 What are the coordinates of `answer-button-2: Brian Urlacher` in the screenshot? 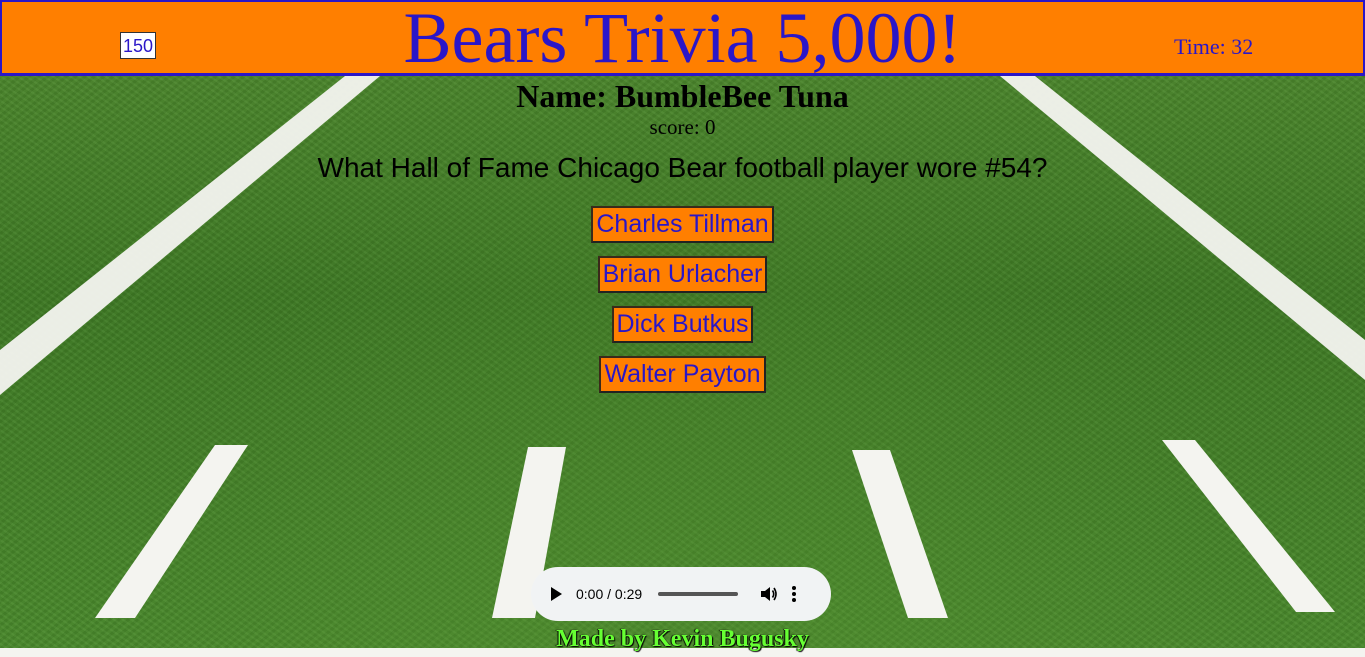 It's located at (682, 274).